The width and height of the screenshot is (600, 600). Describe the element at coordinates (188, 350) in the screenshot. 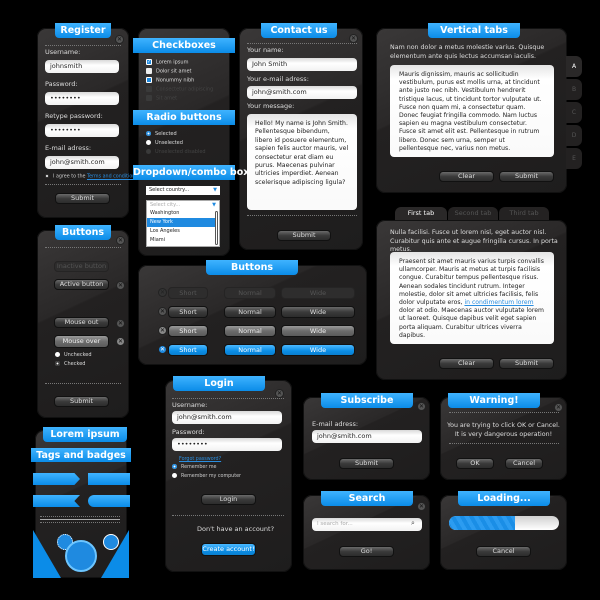

I see `grid-button-short-active: Short` at that location.